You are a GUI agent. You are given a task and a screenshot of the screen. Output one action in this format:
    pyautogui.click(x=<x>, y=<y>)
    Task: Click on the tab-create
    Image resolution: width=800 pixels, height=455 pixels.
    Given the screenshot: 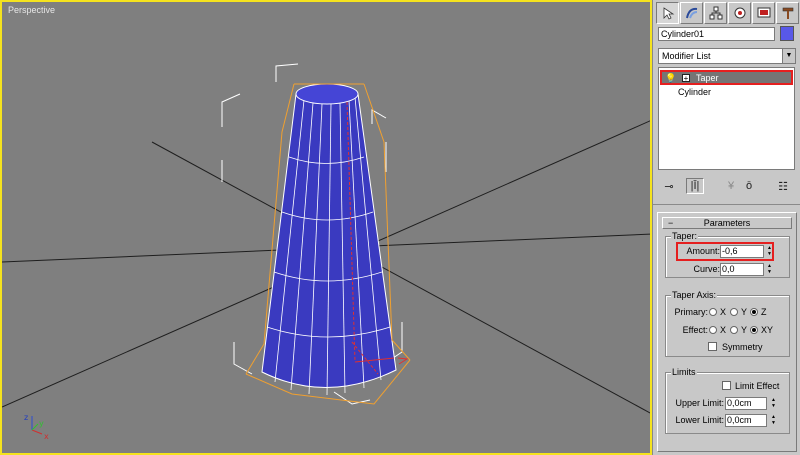 What is the action you would take?
    pyautogui.click(x=667, y=13)
    